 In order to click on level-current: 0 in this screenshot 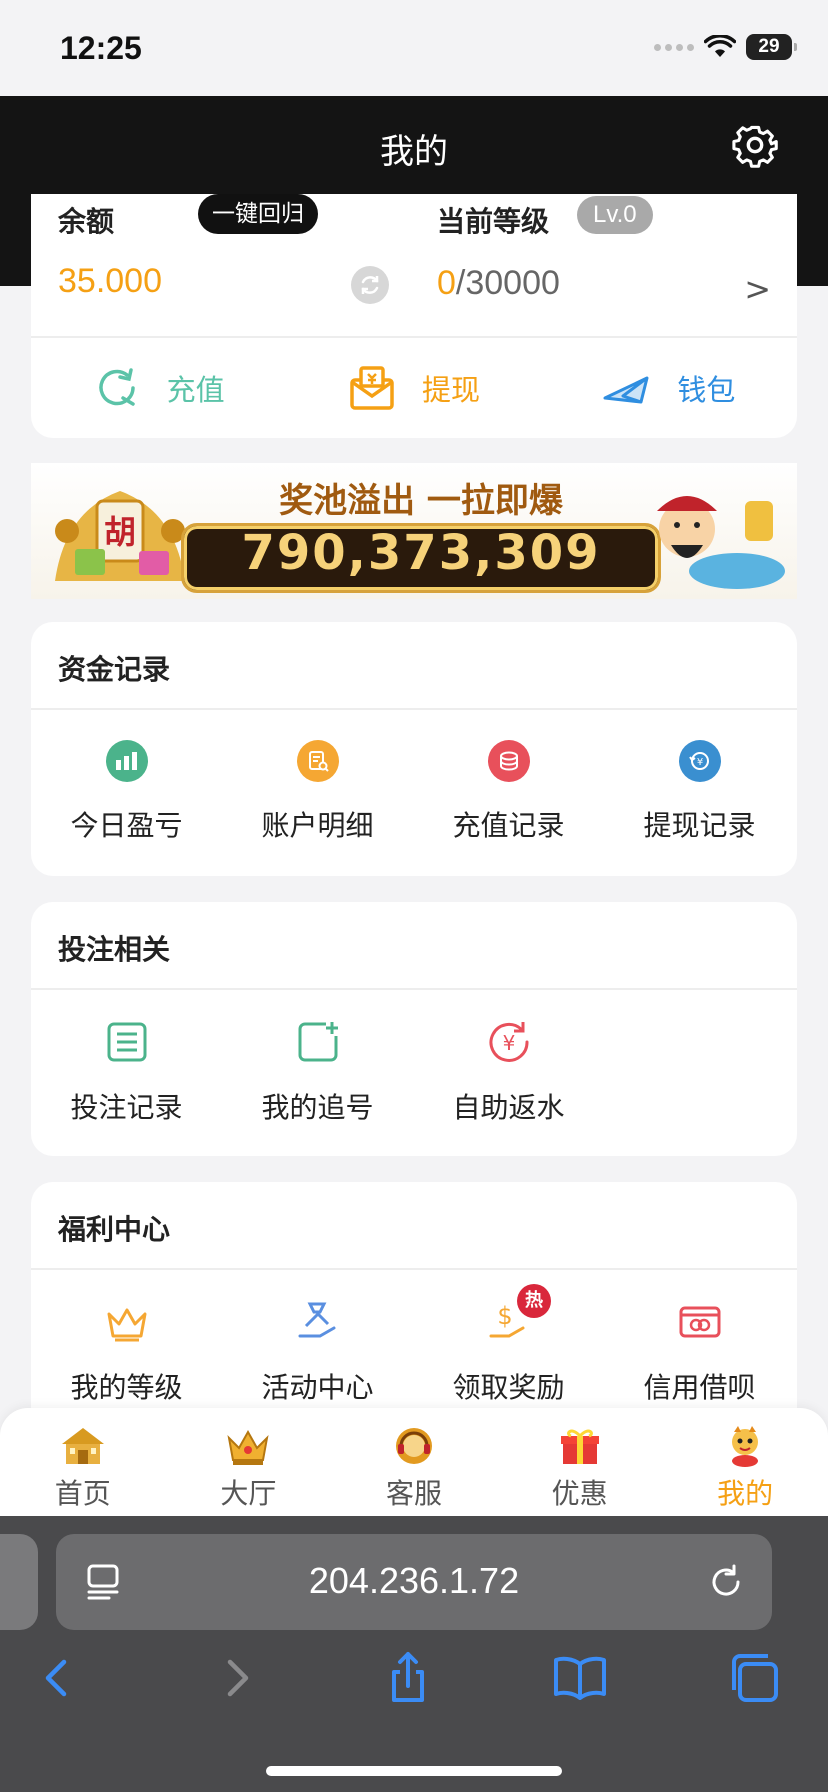, I will do `click(446, 283)`.